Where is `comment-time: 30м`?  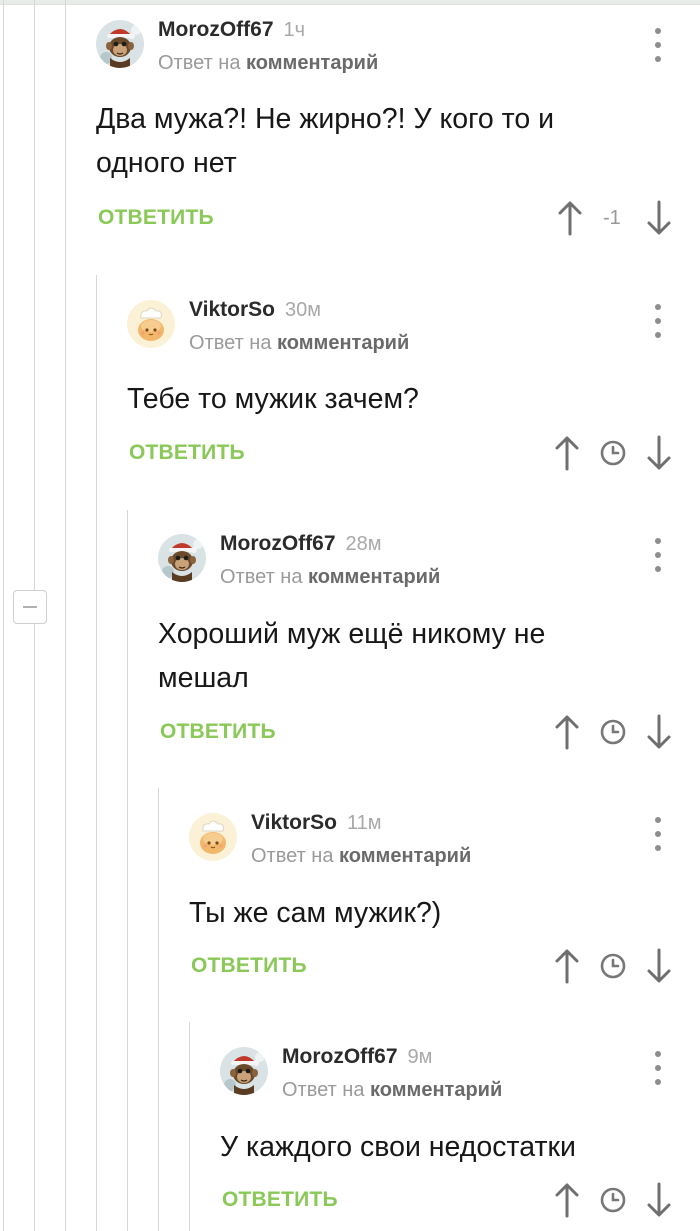
comment-time: 30м is located at coordinates (302, 310).